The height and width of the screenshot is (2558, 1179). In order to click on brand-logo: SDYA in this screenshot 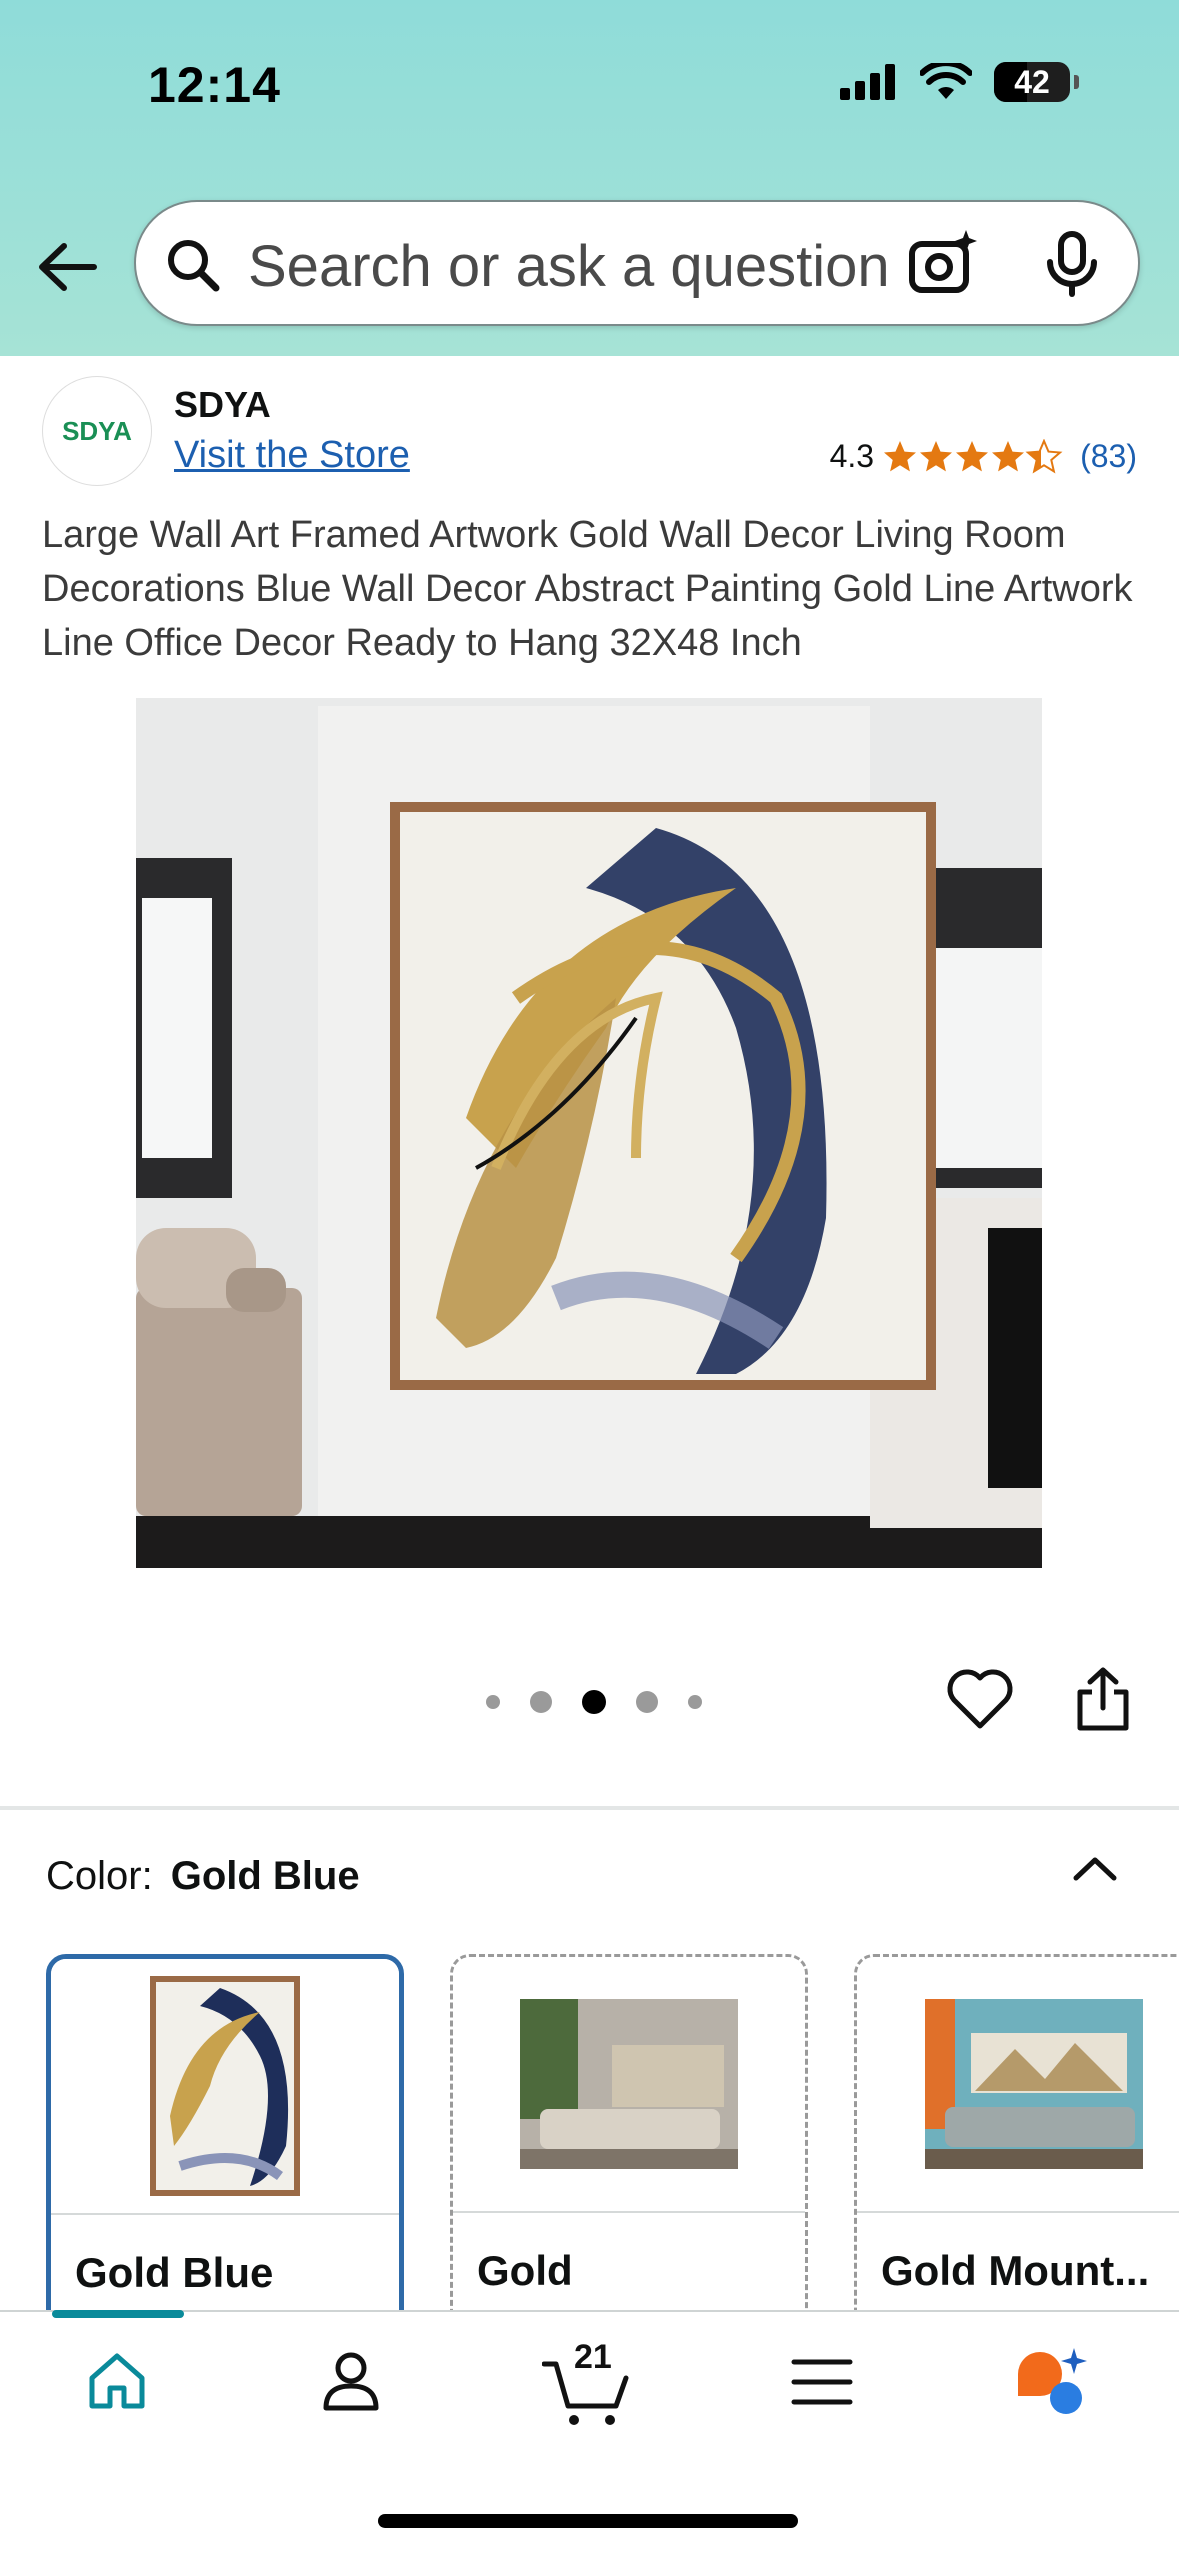, I will do `click(97, 431)`.